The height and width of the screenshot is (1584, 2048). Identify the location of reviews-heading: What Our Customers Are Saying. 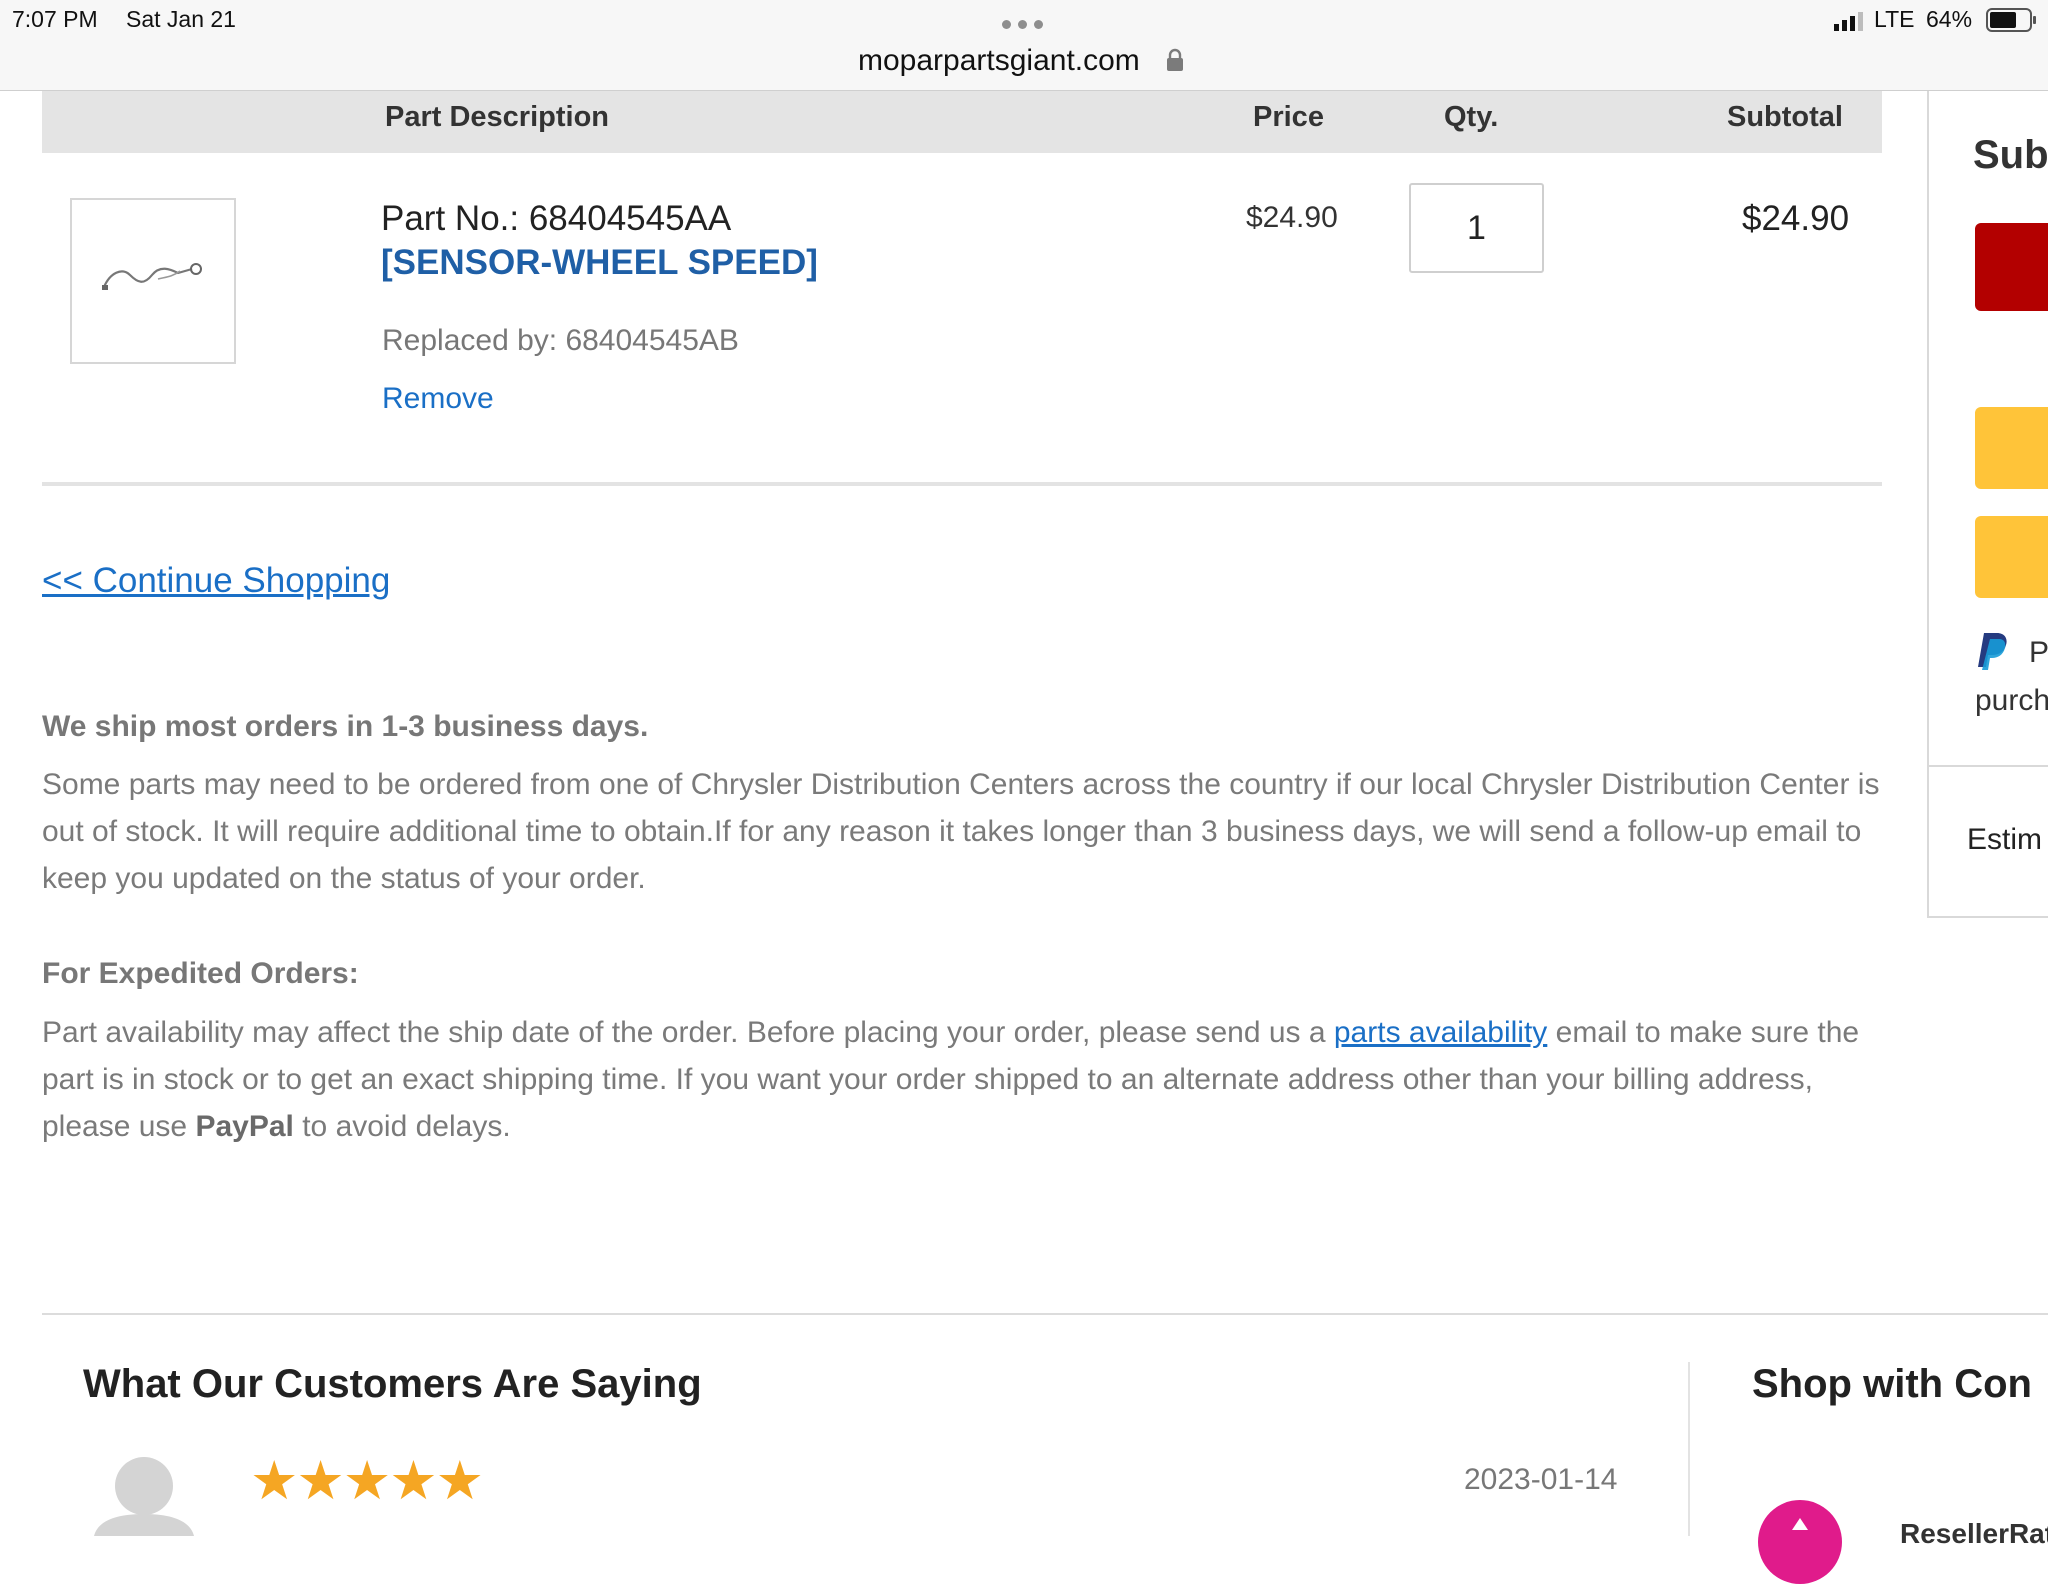
(392, 1384).